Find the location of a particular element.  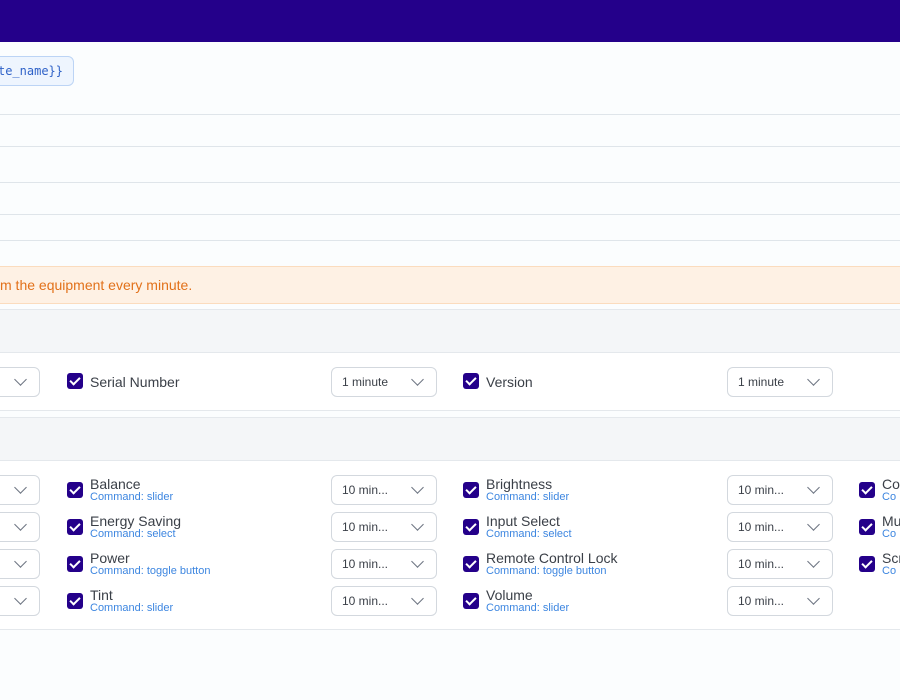

checkbox-remote-control-lock is located at coordinates (471, 564).